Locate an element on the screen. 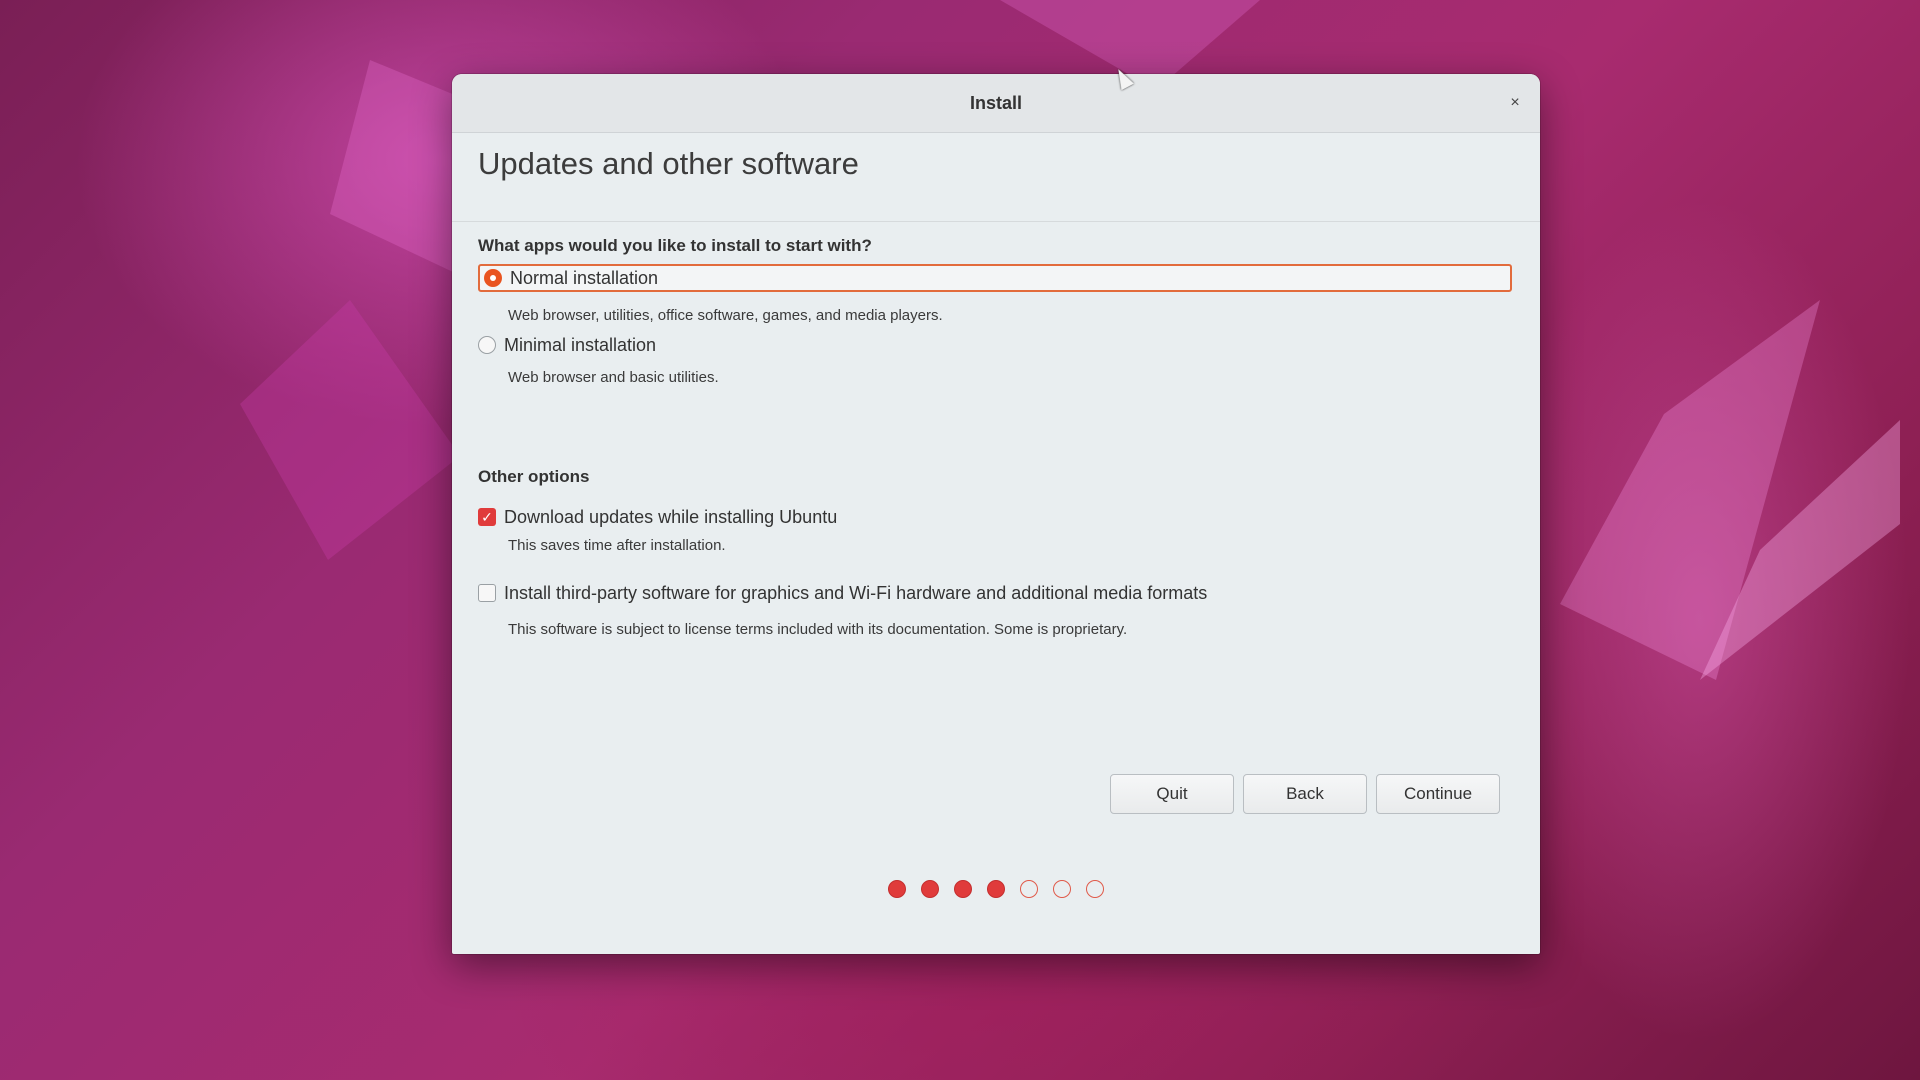 This screenshot has width=1920, height=1080. download-updates-label: Download updates while installing Ubuntu is located at coordinates (671, 516).